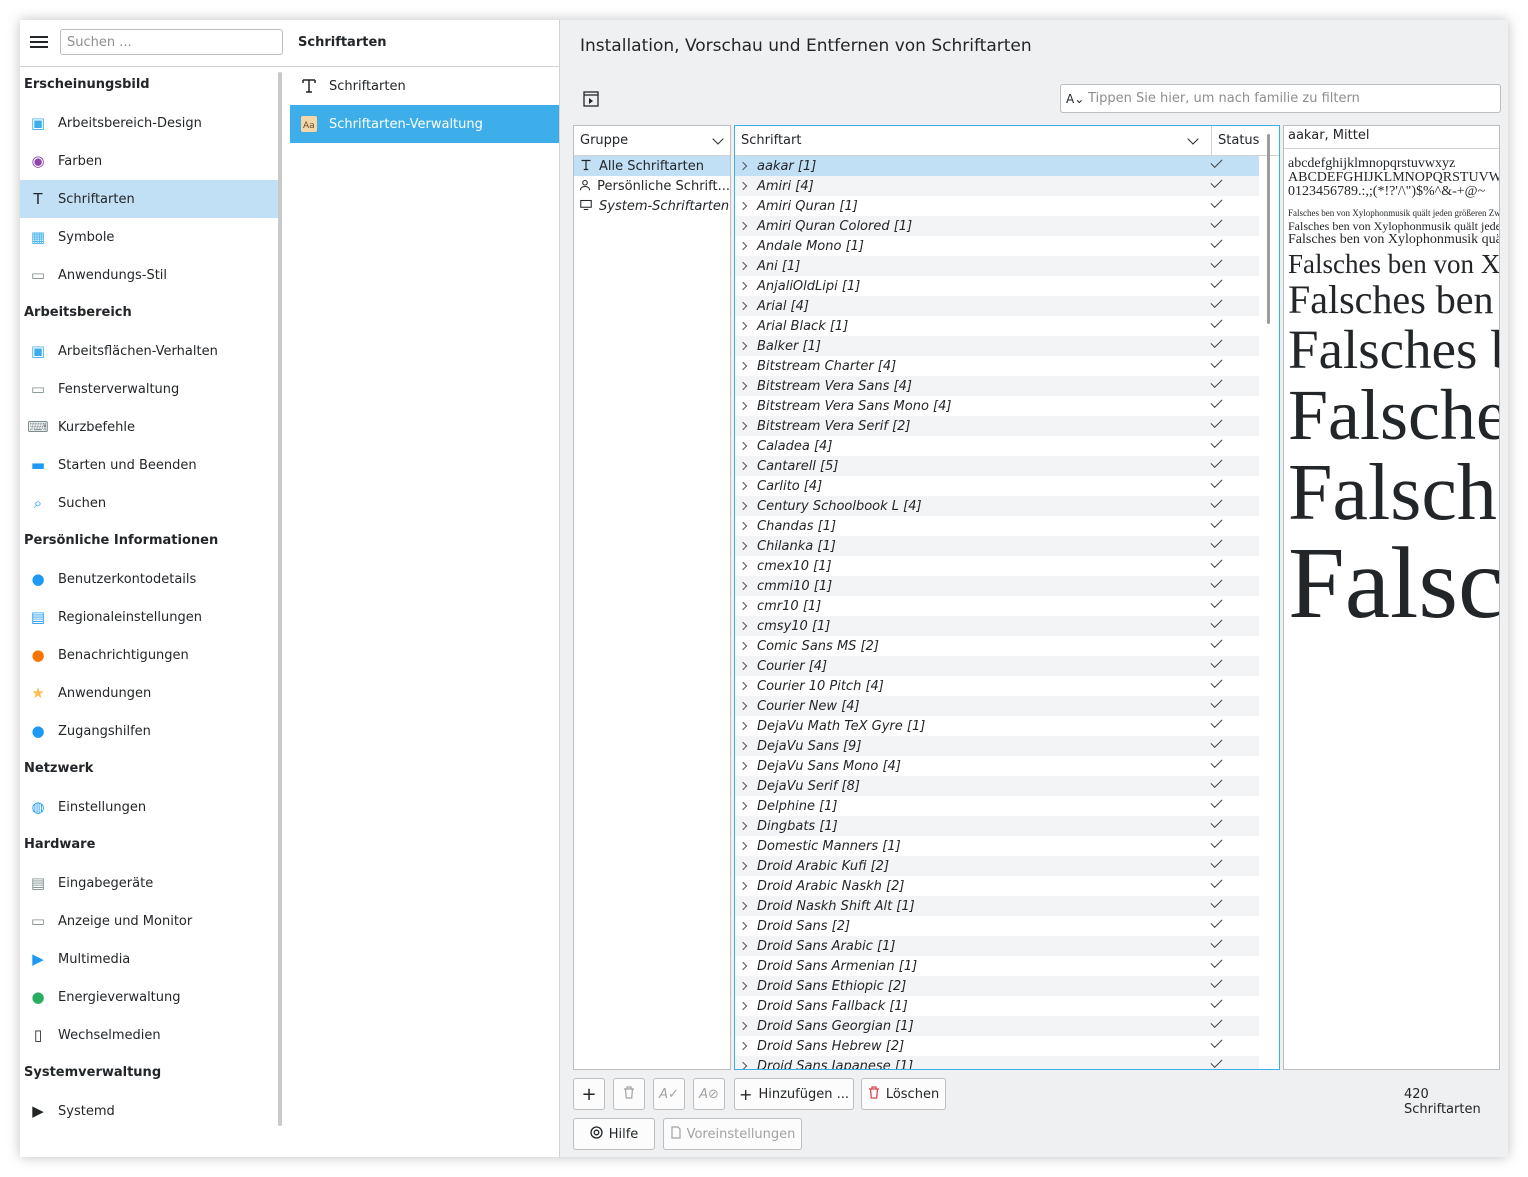 The height and width of the screenshot is (1177, 1528). What do you see at coordinates (151, 275) in the screenshot?
I see `sidebar-item-anwendungs-stil: ▭ Anwendungs-Stil` at bounding box center [151, 275].